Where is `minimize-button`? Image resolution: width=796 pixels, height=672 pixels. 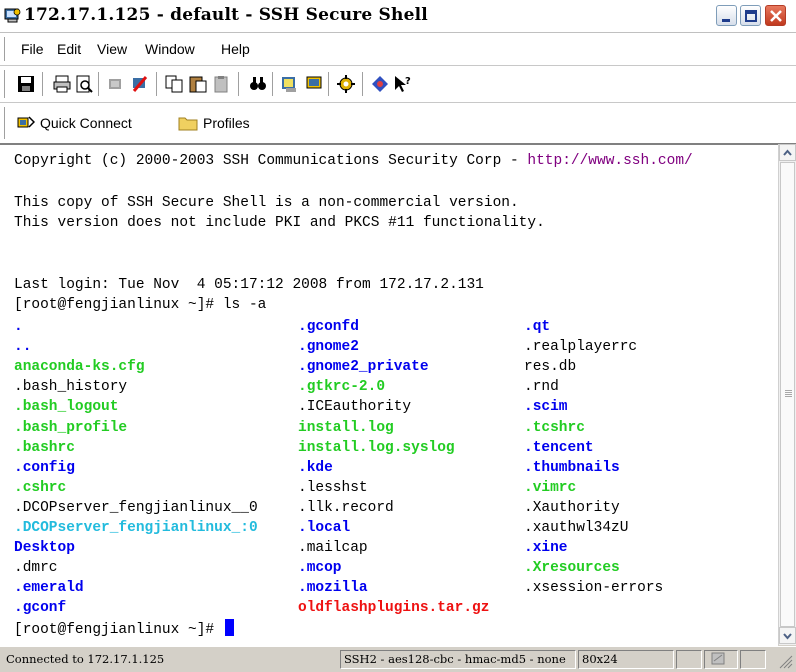
minimize-button is located at coordinates (726, 15).